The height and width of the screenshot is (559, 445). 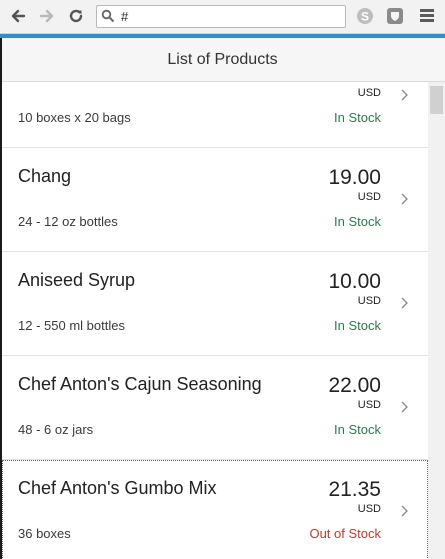 What do you see at coordinates (125, 16) in the screenshot?
I see `address-text: #` at bounding box center [125, 16].